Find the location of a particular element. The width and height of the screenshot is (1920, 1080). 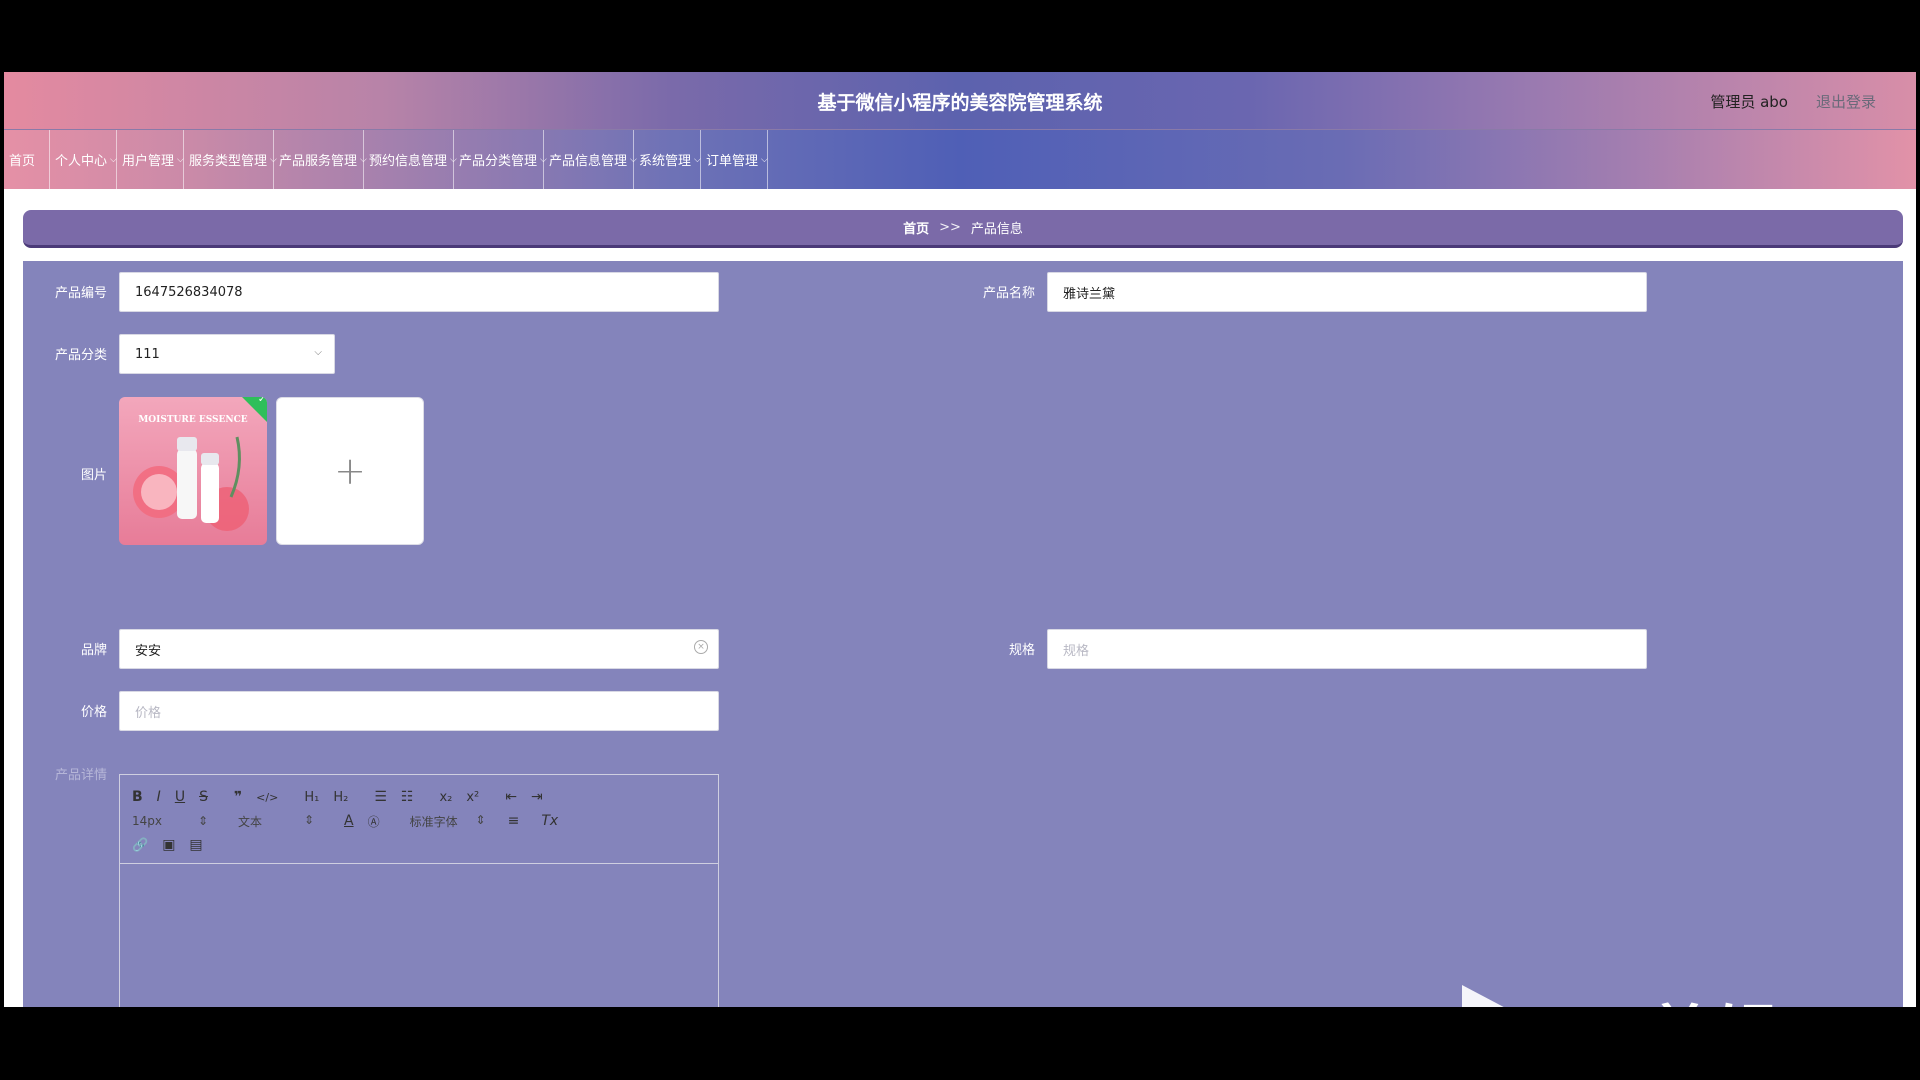

brand-value: 安安 is located at coordinates (148, 651).